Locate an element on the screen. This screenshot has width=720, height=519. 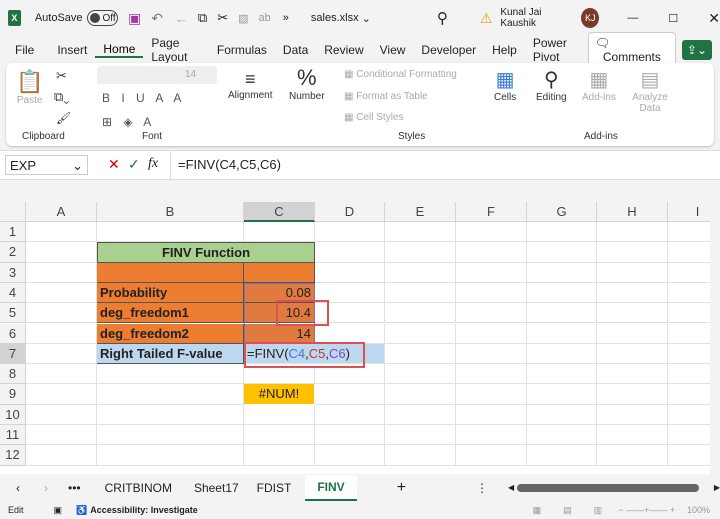
column-header-C: C is located at coordinates (279, 212).